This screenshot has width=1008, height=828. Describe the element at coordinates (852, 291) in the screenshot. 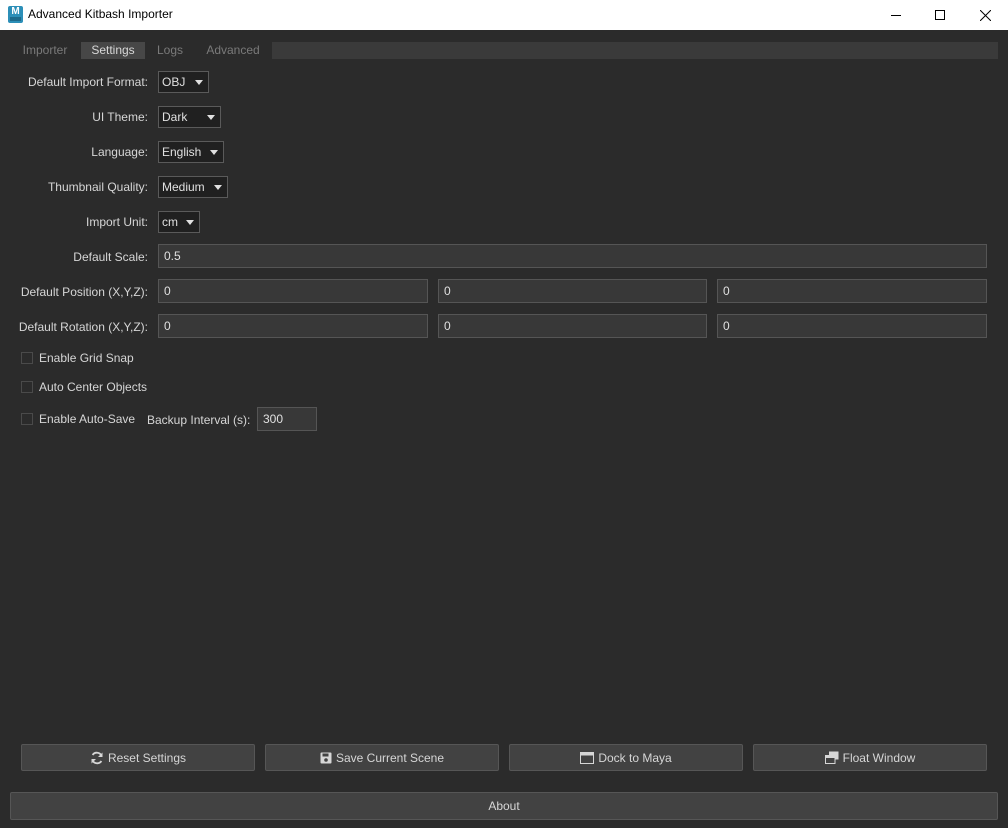

I see `position-z-input: 0` at that location.